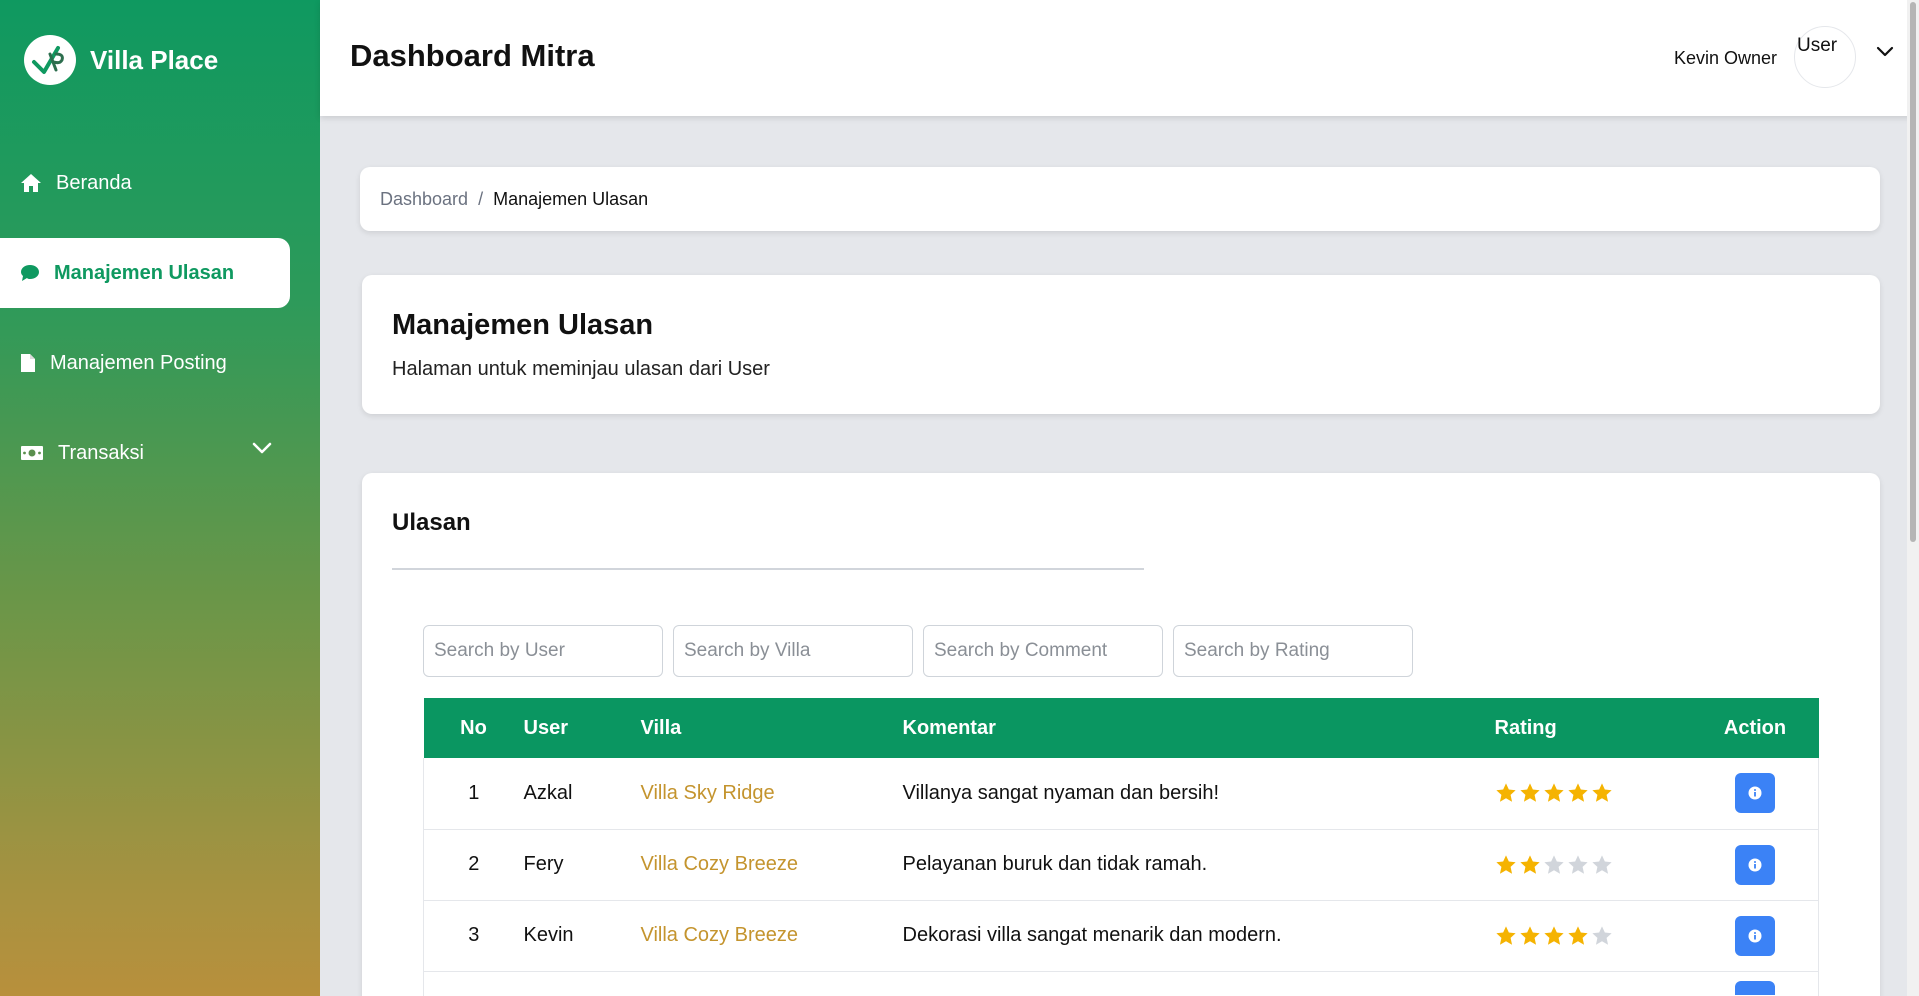 Image resolution: width=1919 pixels, height=996 pixels. Describe the element at coordinates (30, 273) in the screenshot. I see `comment-icon` at that location.